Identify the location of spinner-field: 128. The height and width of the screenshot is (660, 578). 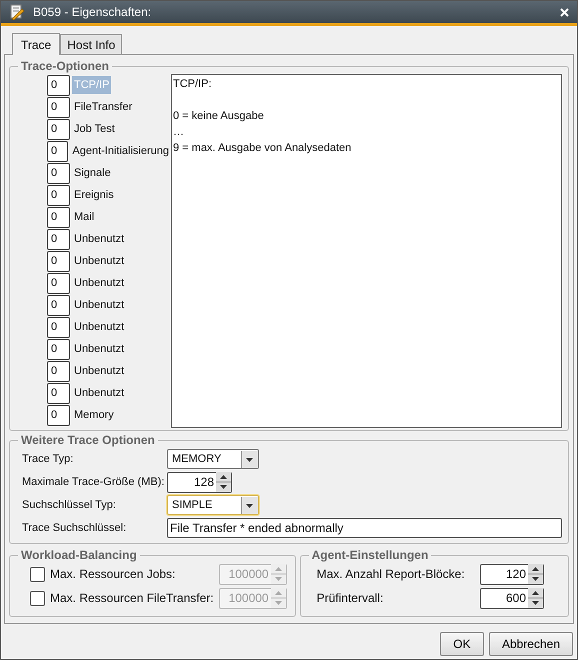
(199, 482).